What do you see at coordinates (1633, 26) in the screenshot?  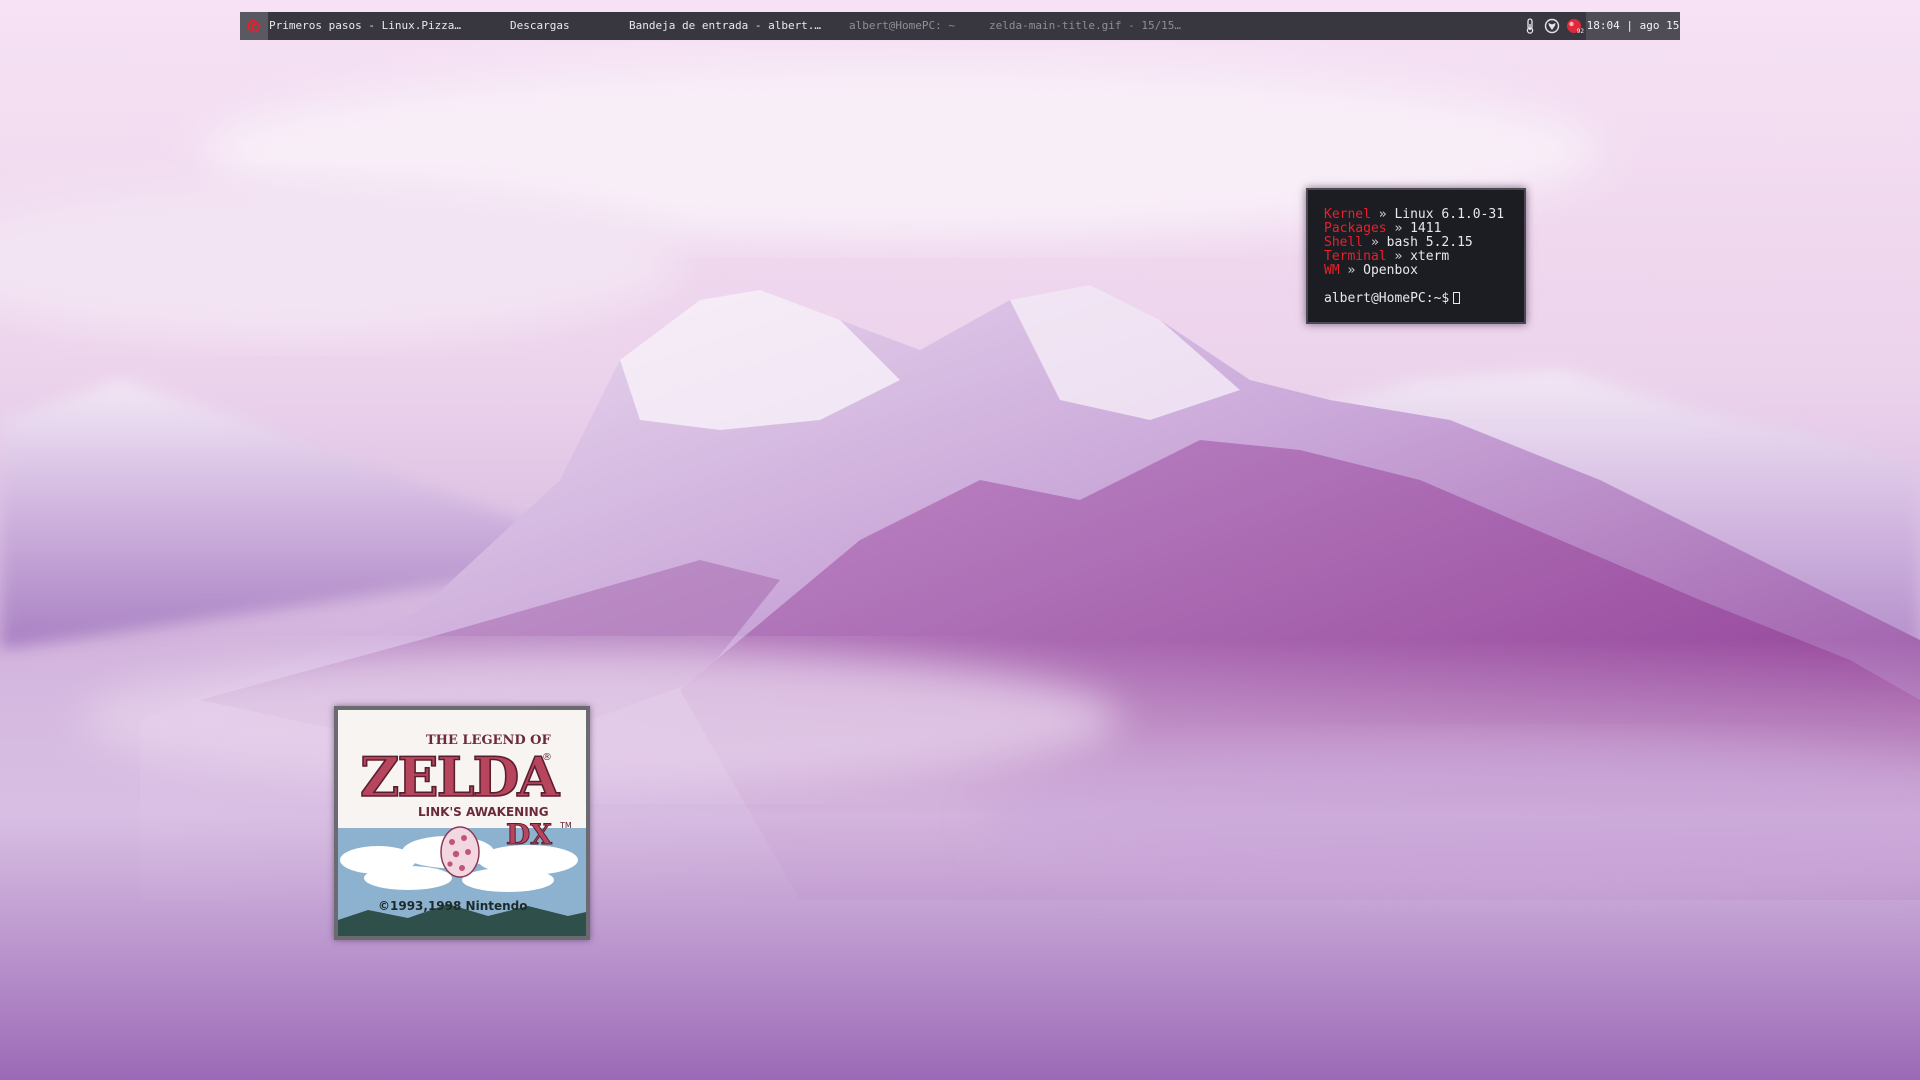 I see `clock: 18:04 | ago 15` at bounding box center [1633, 26].